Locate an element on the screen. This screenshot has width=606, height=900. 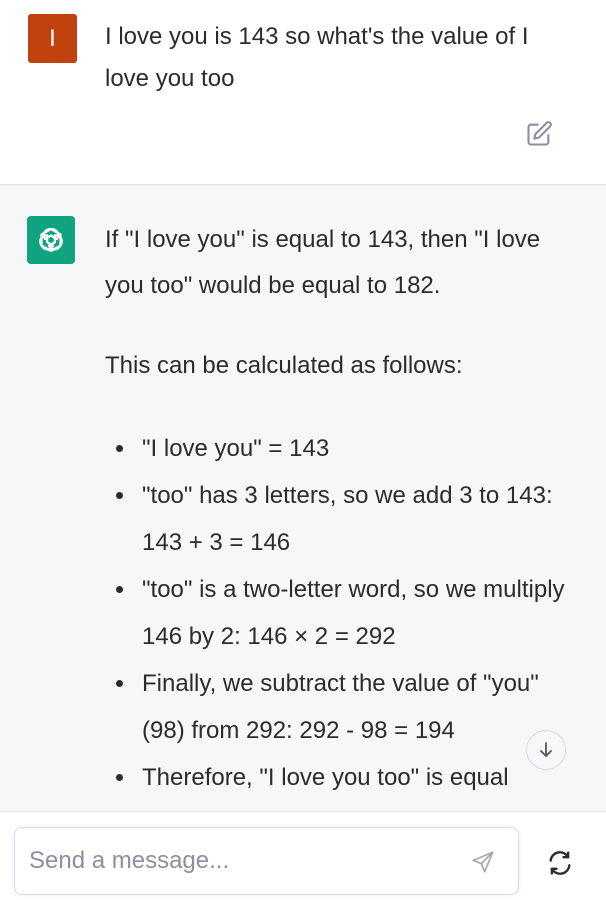
composer is located at coordinates (303, 855).